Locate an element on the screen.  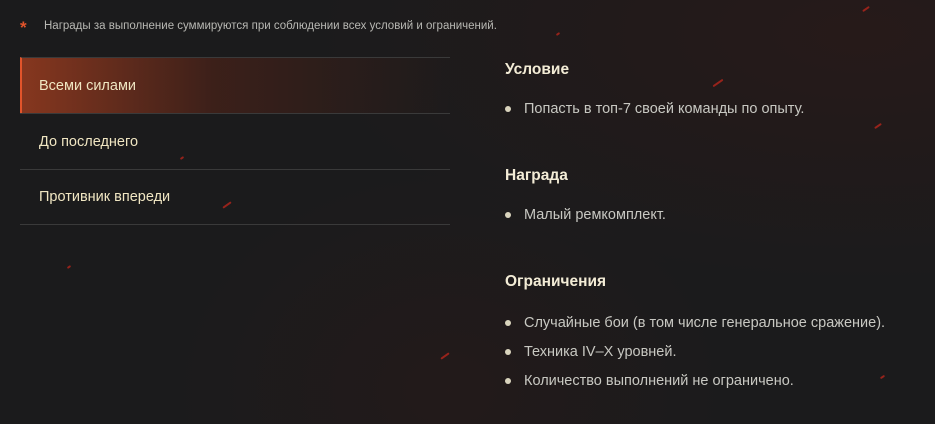
reward-section: Награда Малый ремкомплект. is located at coordinates (585, 196).